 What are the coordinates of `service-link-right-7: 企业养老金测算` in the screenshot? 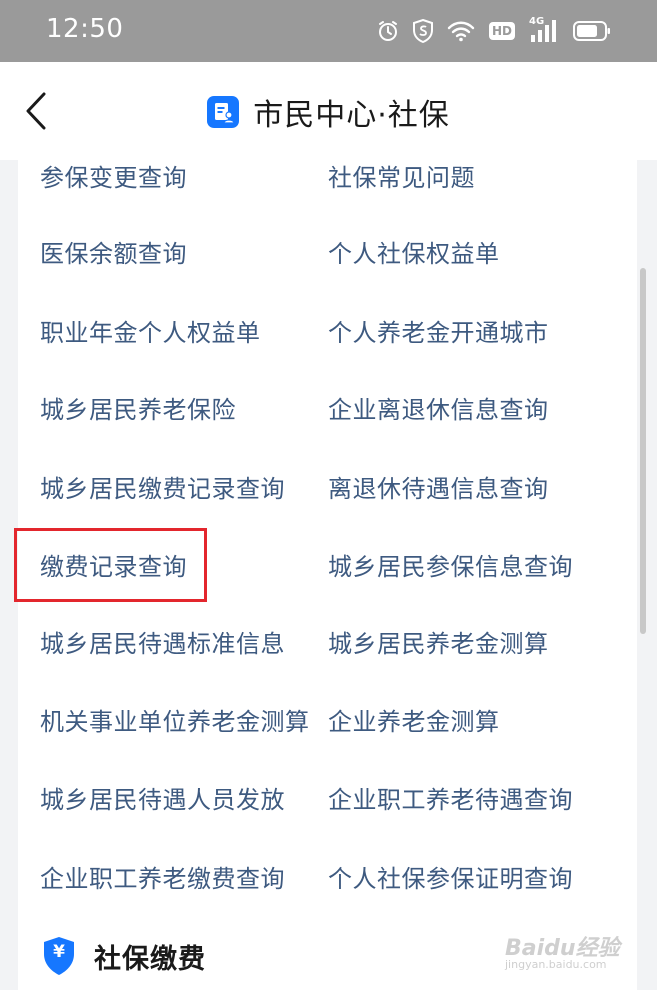 It's located at (414, 722).